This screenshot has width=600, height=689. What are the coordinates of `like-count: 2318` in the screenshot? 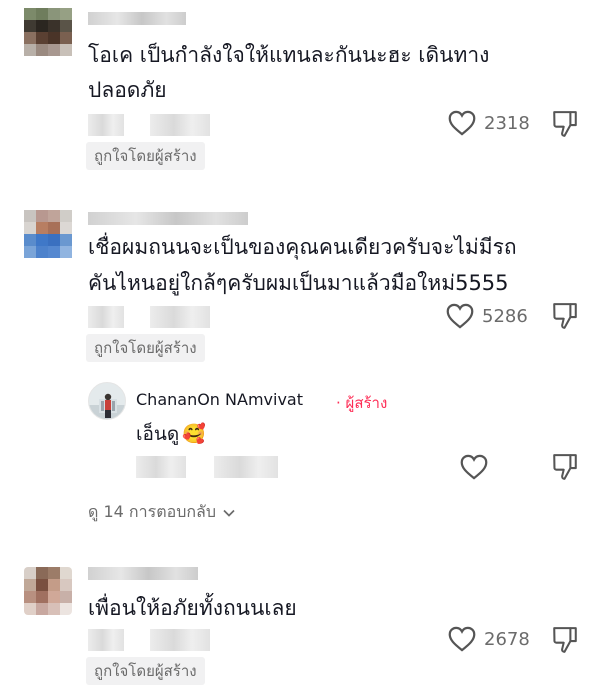 It's located at (507, 123).